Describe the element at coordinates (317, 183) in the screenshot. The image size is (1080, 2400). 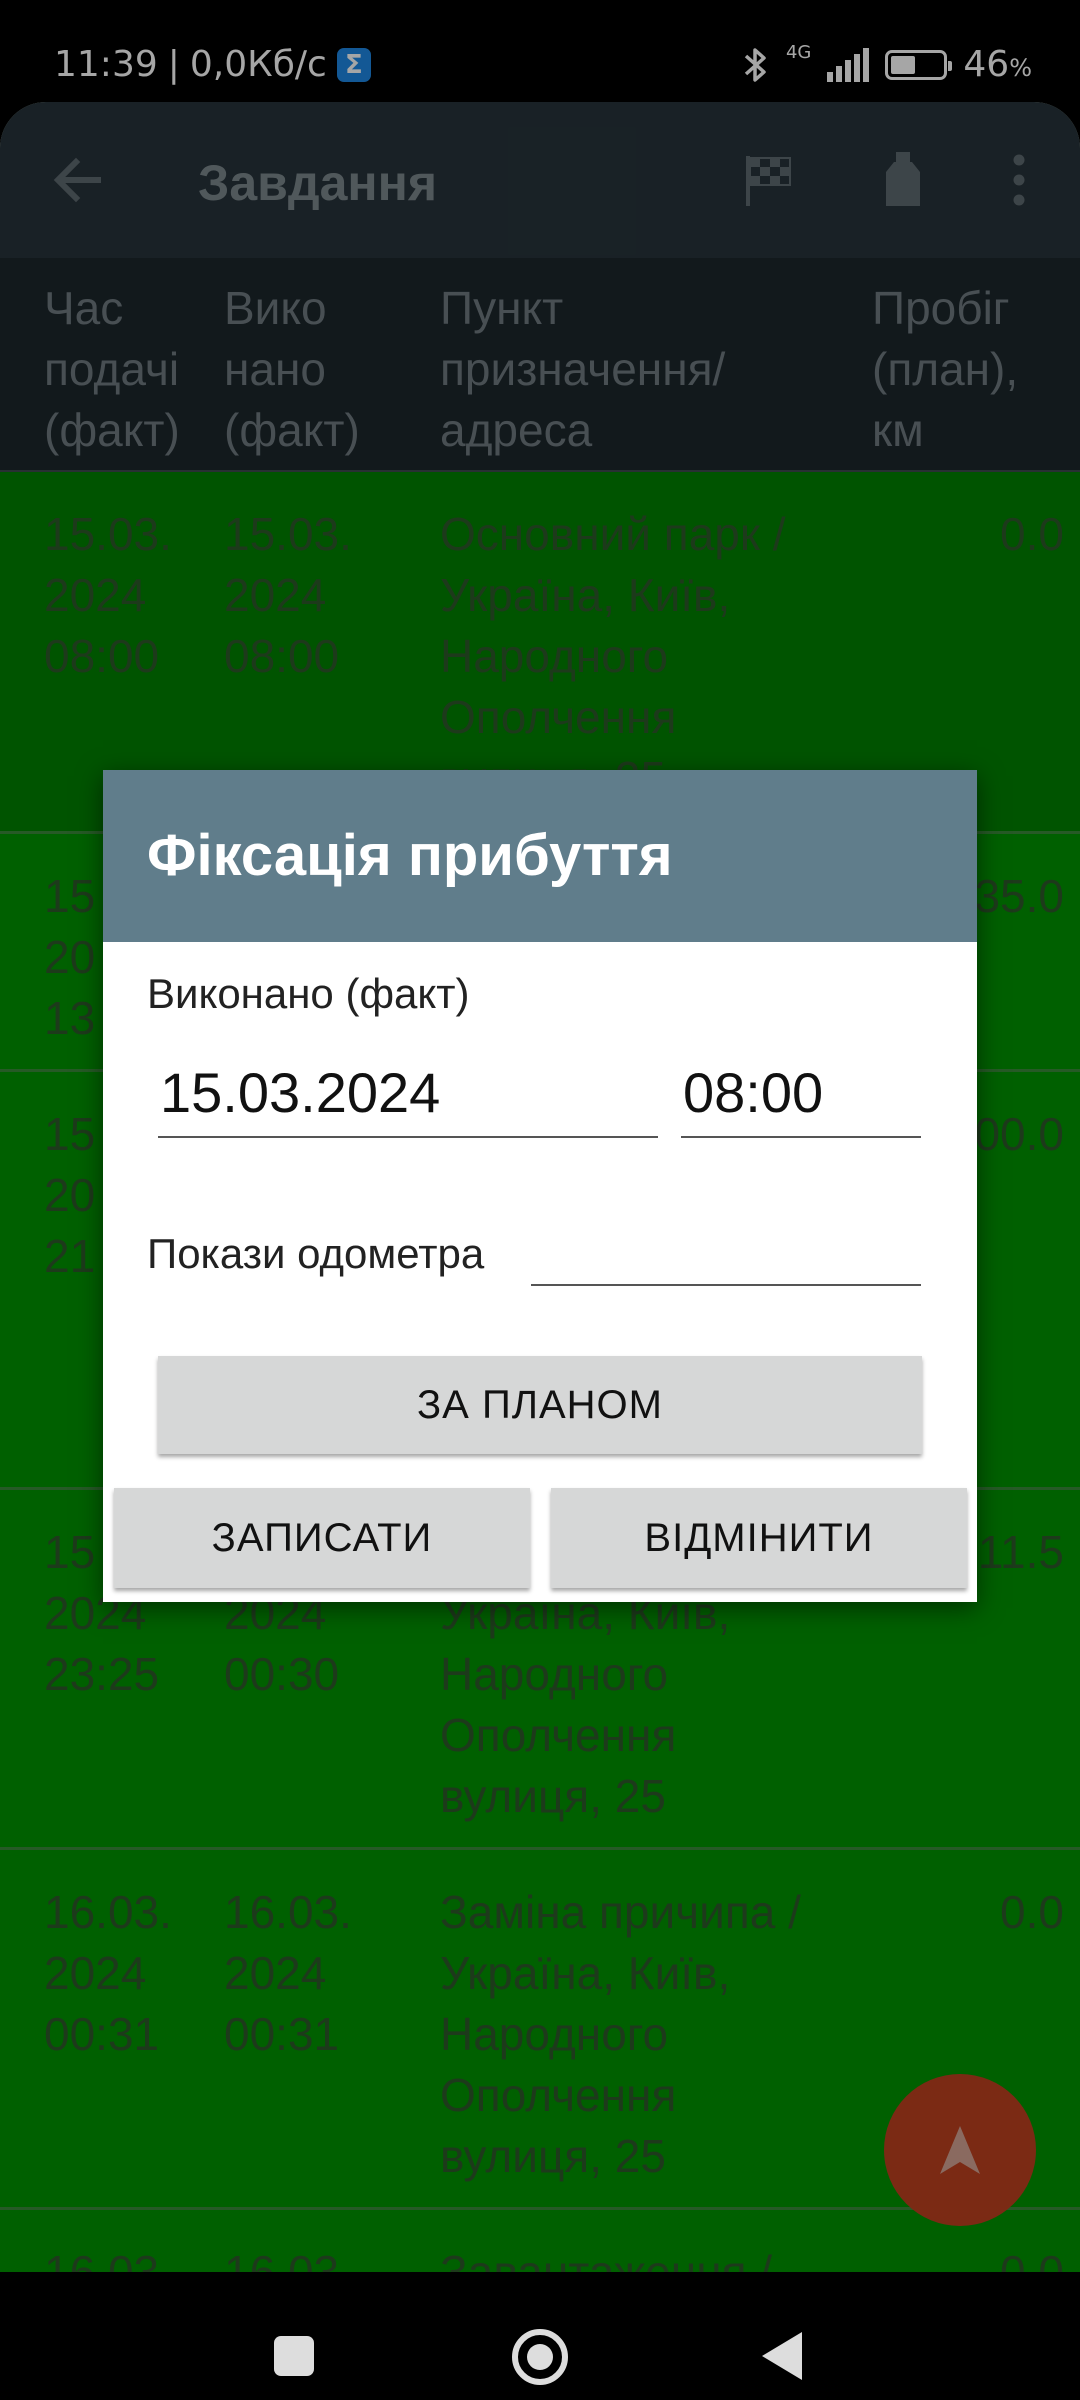
I see `page-title: Завдання` at that location.